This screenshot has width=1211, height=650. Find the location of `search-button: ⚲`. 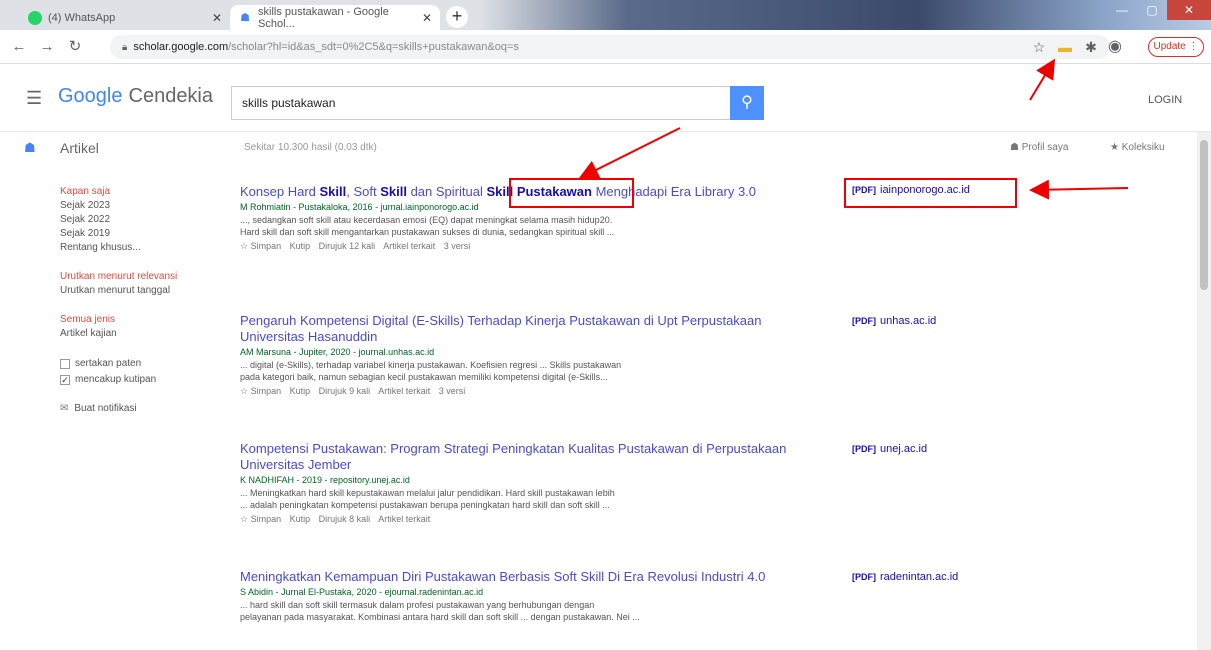

search-button: ⚲ is located at coordinates (747, 103).